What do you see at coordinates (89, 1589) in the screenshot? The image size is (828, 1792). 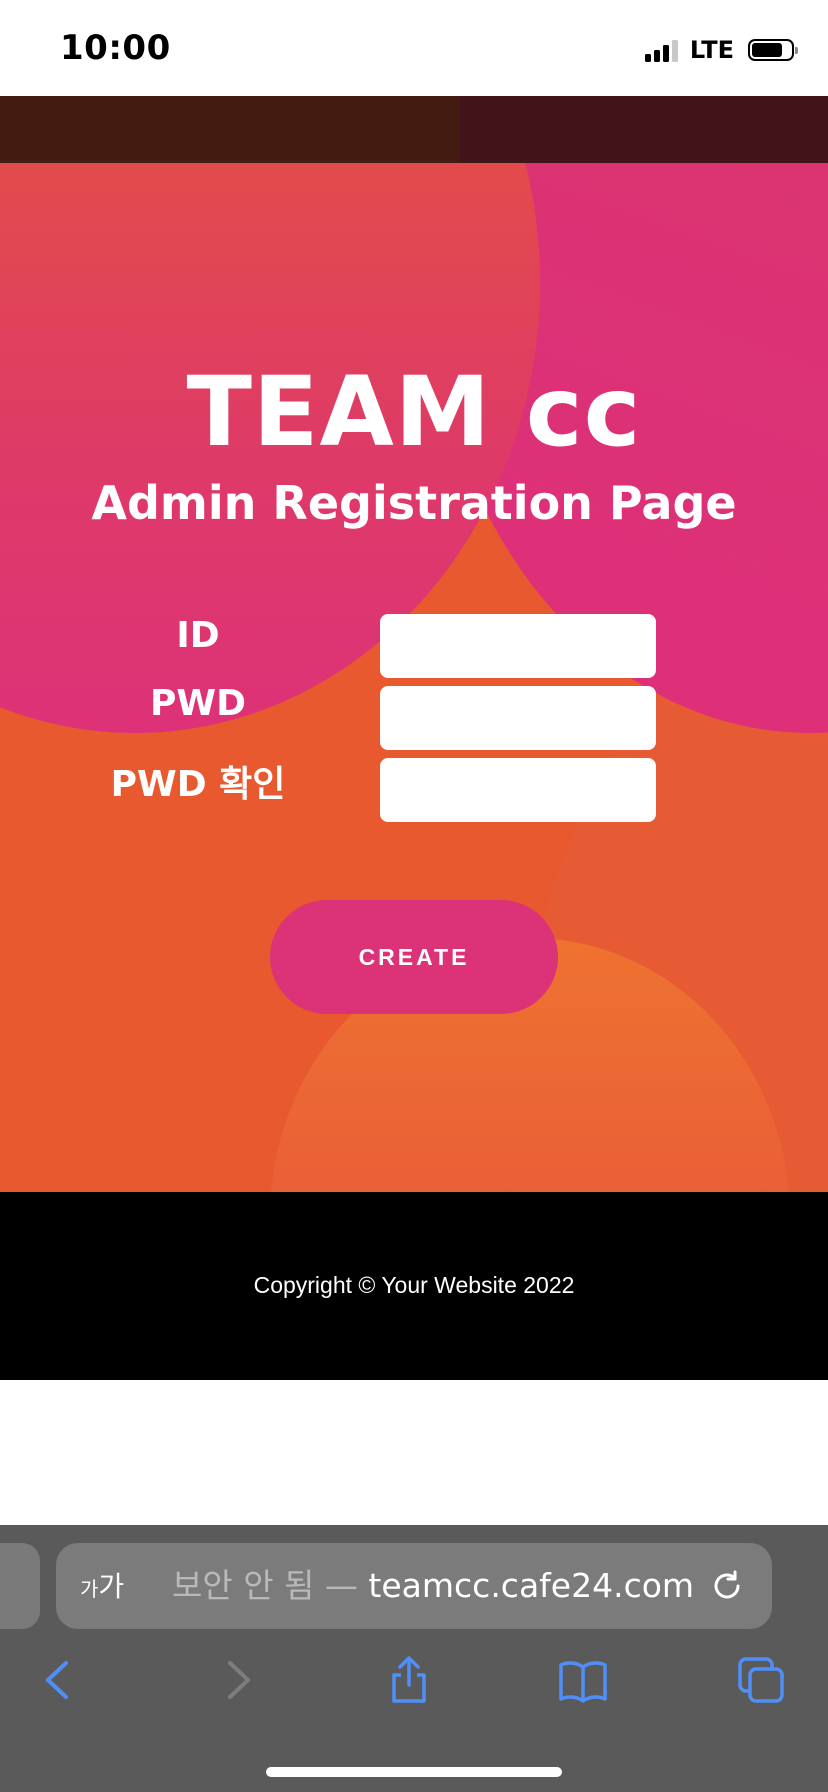 I see `text-size-small-glyph: 가` at bounding box center [89, 1589].